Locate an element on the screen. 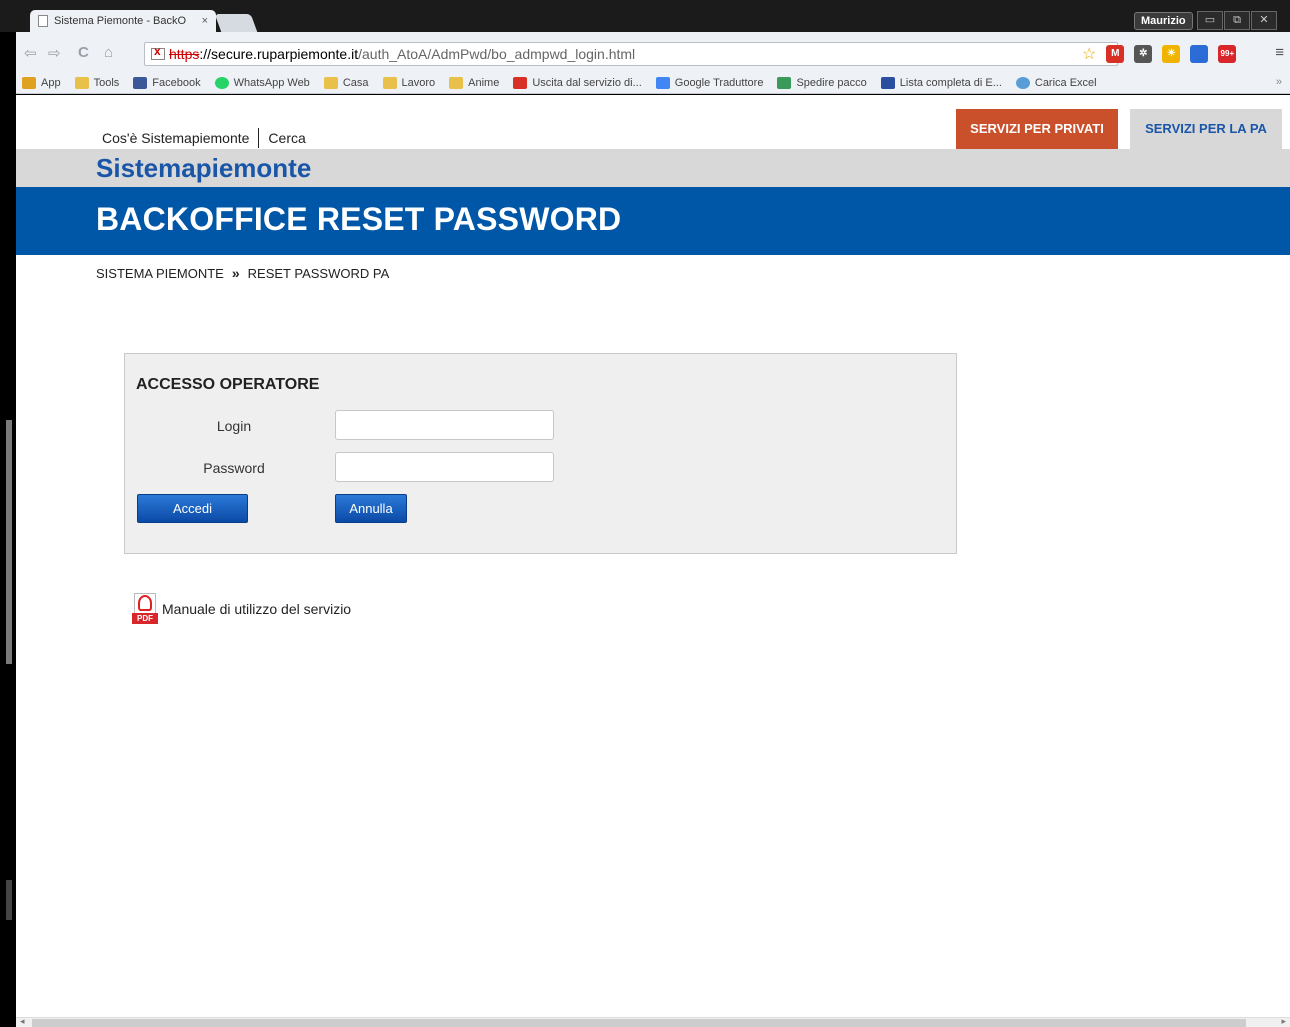 The image size is (1290, 1027). pdf-tag: PDF is located at coordinates (145, 618).